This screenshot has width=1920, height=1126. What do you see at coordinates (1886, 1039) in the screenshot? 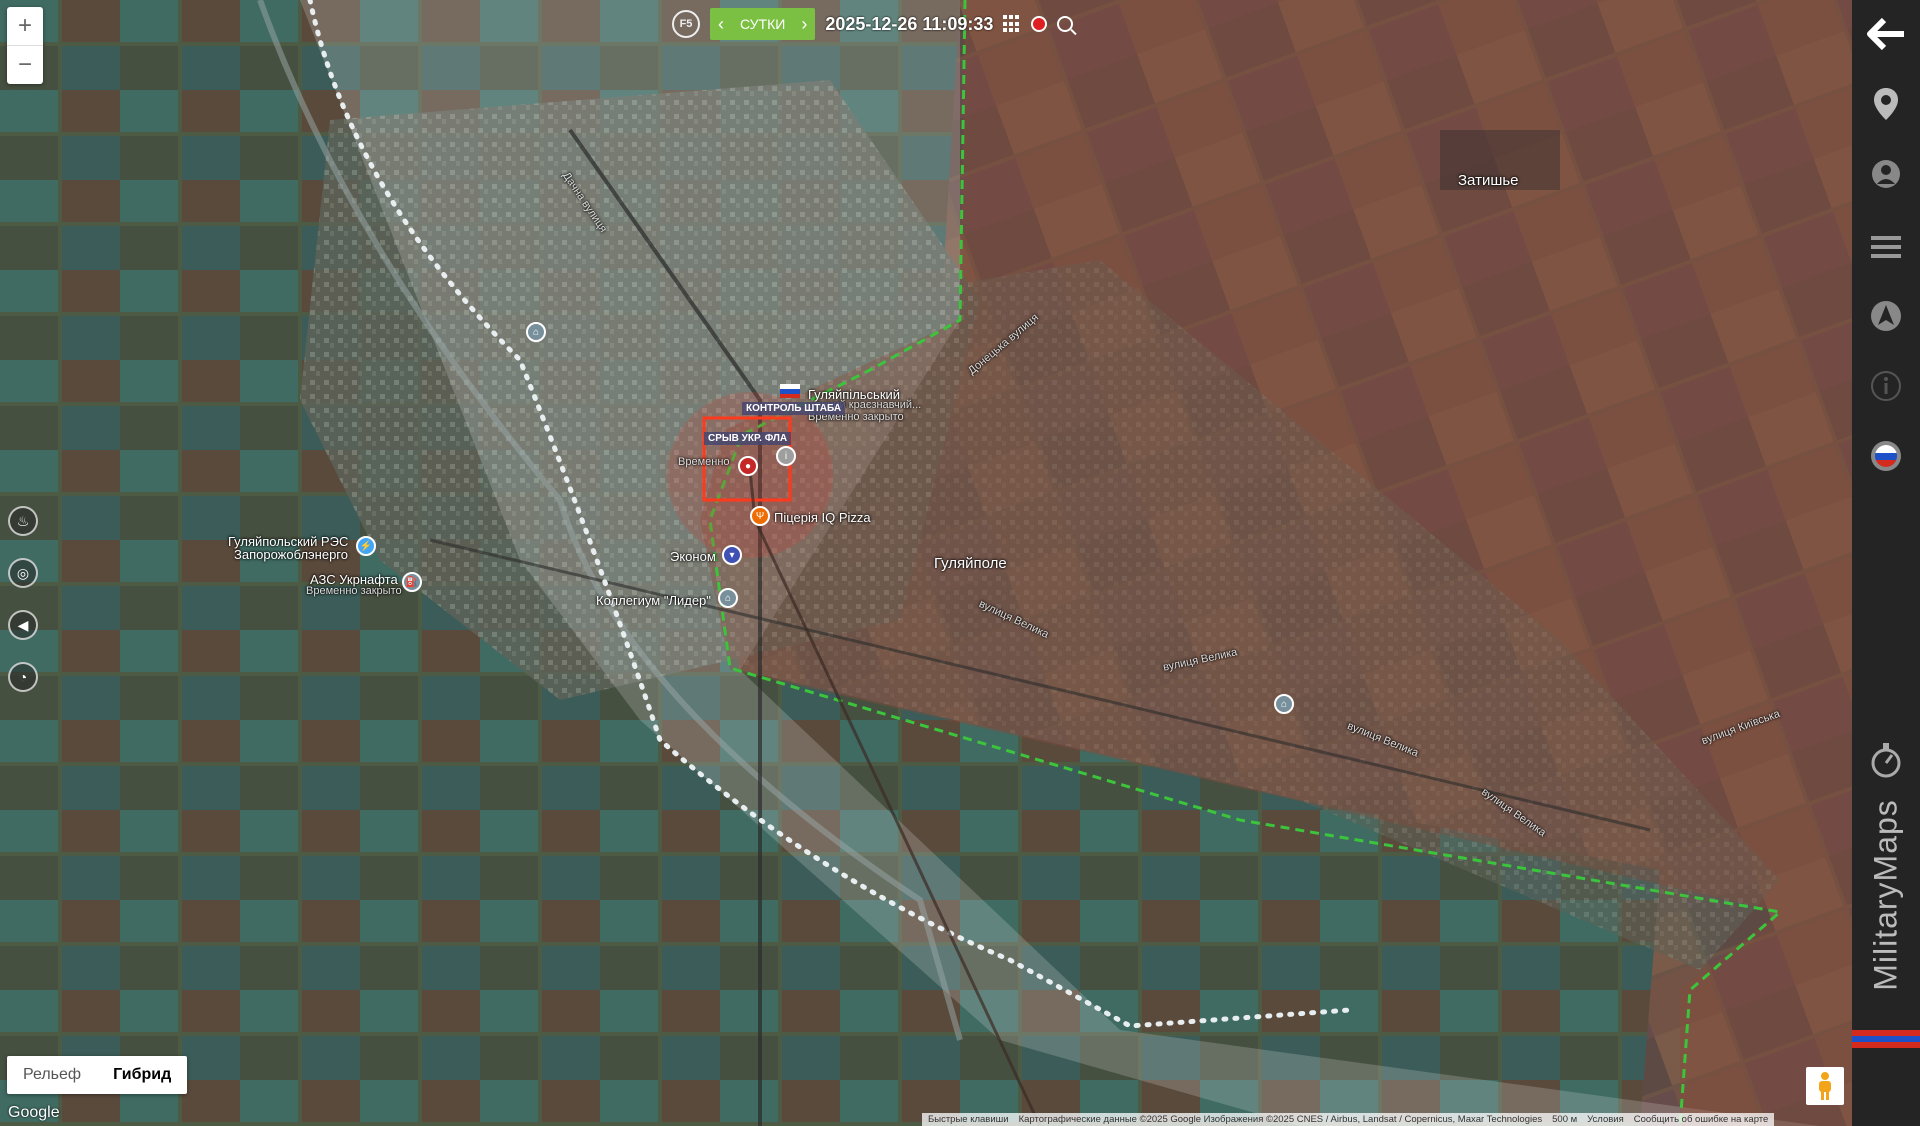
I see `flag-stripe` at bounding box center [1886, 1039].